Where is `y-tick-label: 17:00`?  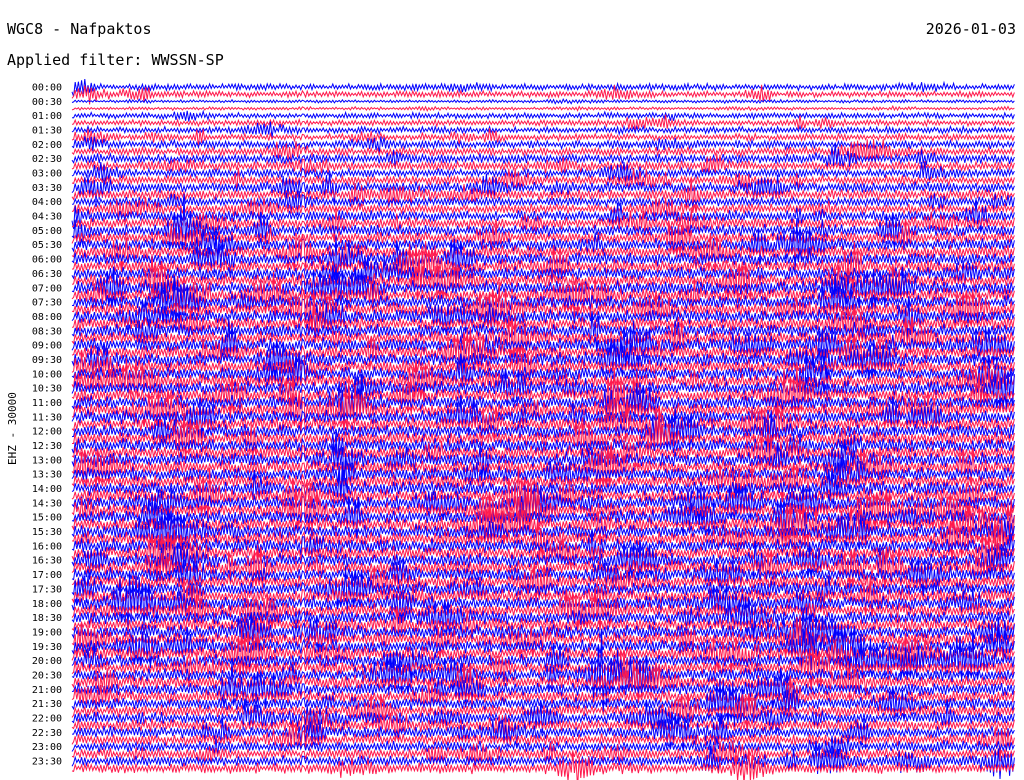 y-tick-label: 17:00 is located at coordinates (47, 575).